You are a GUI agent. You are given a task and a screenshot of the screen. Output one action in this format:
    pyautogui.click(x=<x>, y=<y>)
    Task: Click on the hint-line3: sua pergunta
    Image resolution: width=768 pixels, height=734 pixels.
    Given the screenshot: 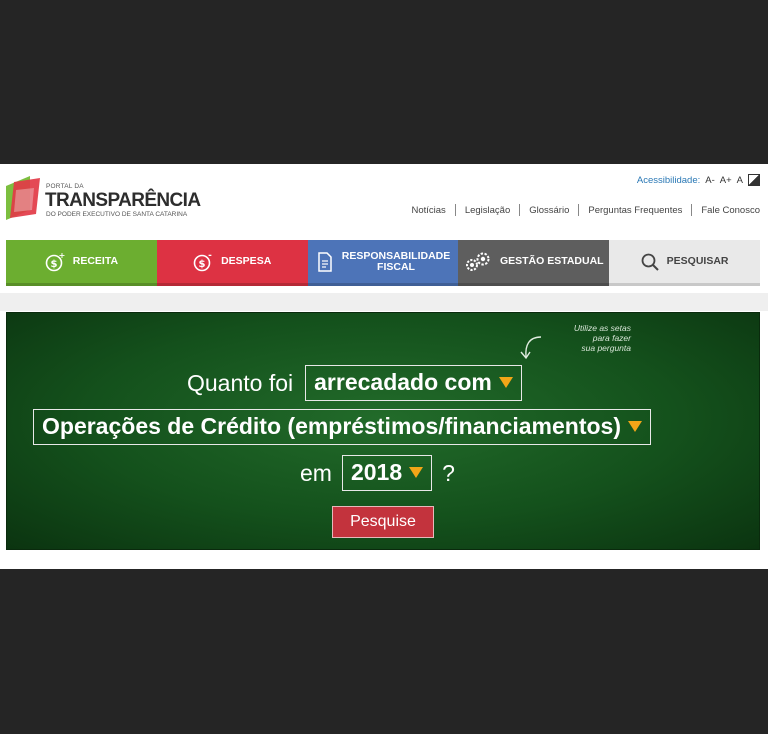 What is the action you would take?
    pyautogui.click(x=606, y=348)
    